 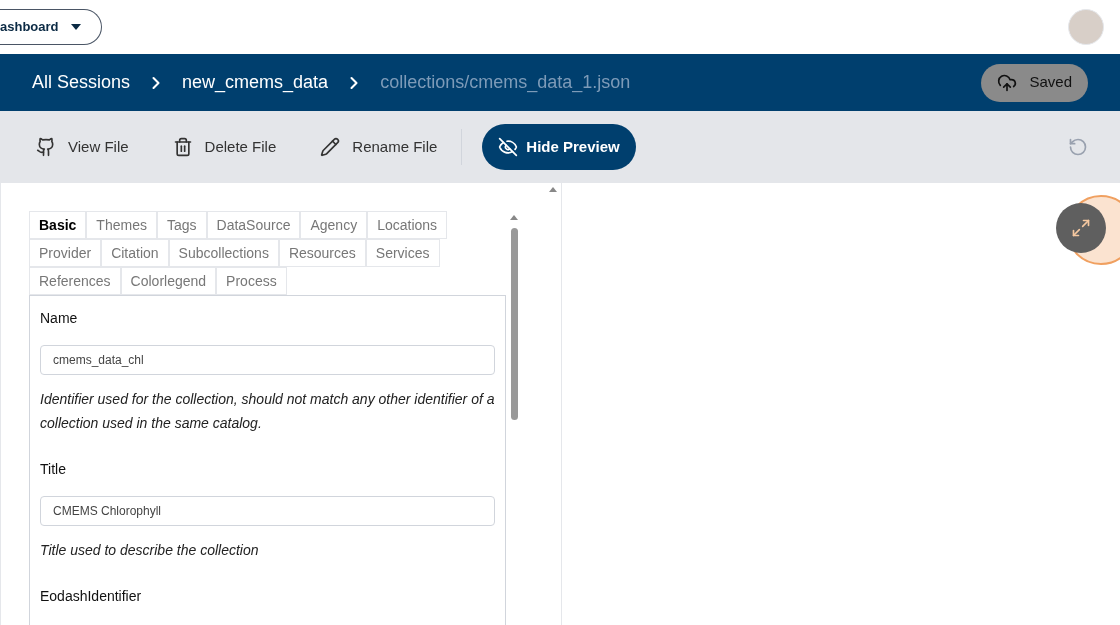 What do you see at coordinates (255, 82) in the screenshot?
I see `breadcrumb-link: new_cmems_data` at bounding box center [255, 82].